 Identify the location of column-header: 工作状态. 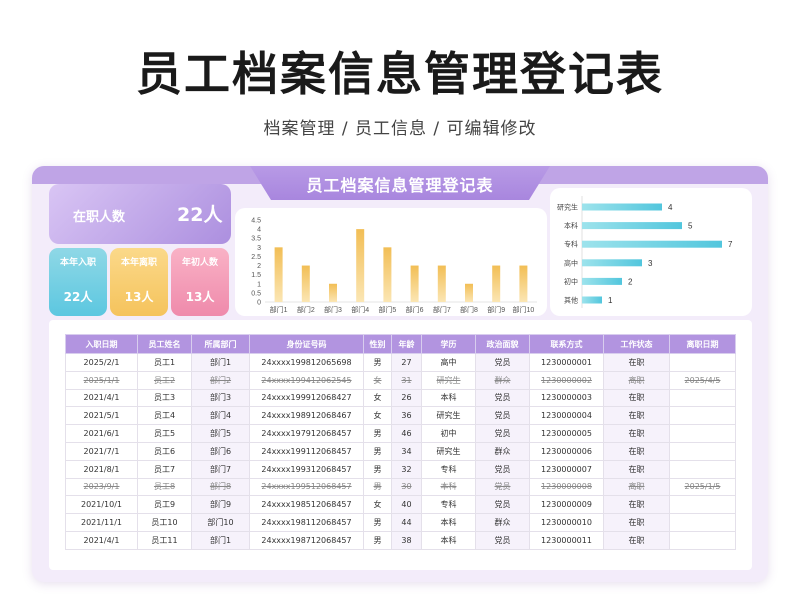
(636, 344).